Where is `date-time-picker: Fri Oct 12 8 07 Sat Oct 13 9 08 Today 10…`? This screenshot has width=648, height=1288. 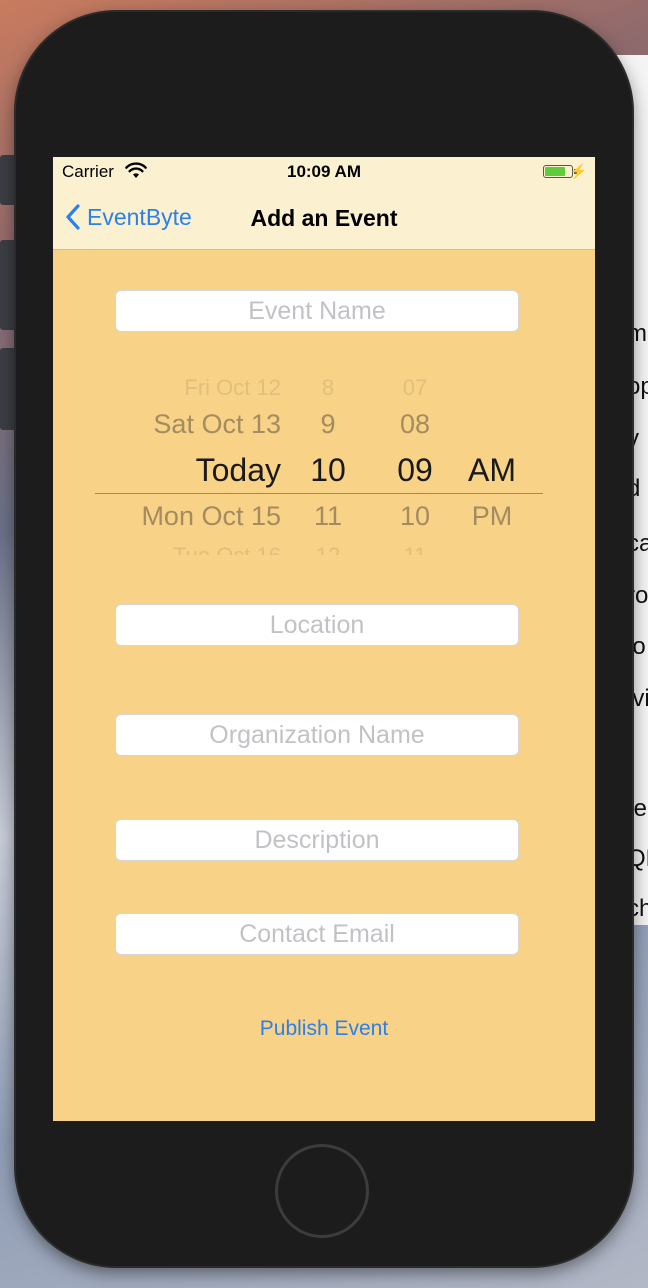 date-time-picker: Fri Oct 12 8 07 Sat Oct 13 9 08 Today 10… is located at coordinates (319, 465).